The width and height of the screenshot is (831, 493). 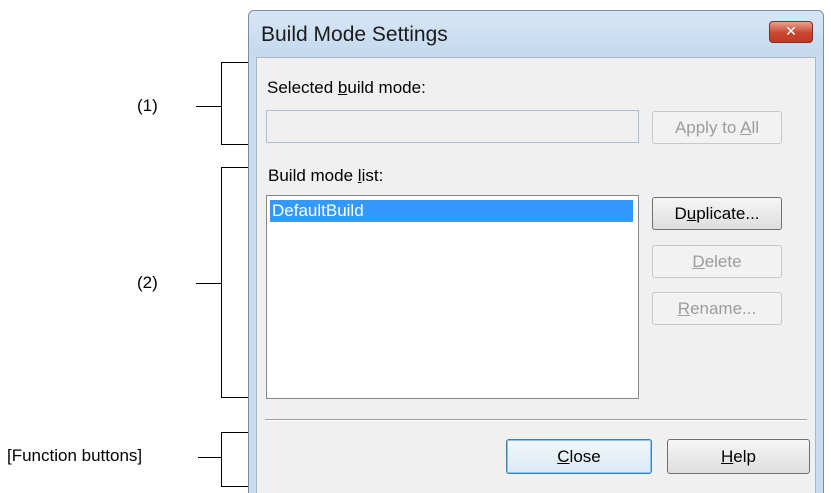 What do you see at coordinates (354, 34) in the screenshot?
I see `dialog-title: Build Mode Settings` at bounding box center [354, 34].